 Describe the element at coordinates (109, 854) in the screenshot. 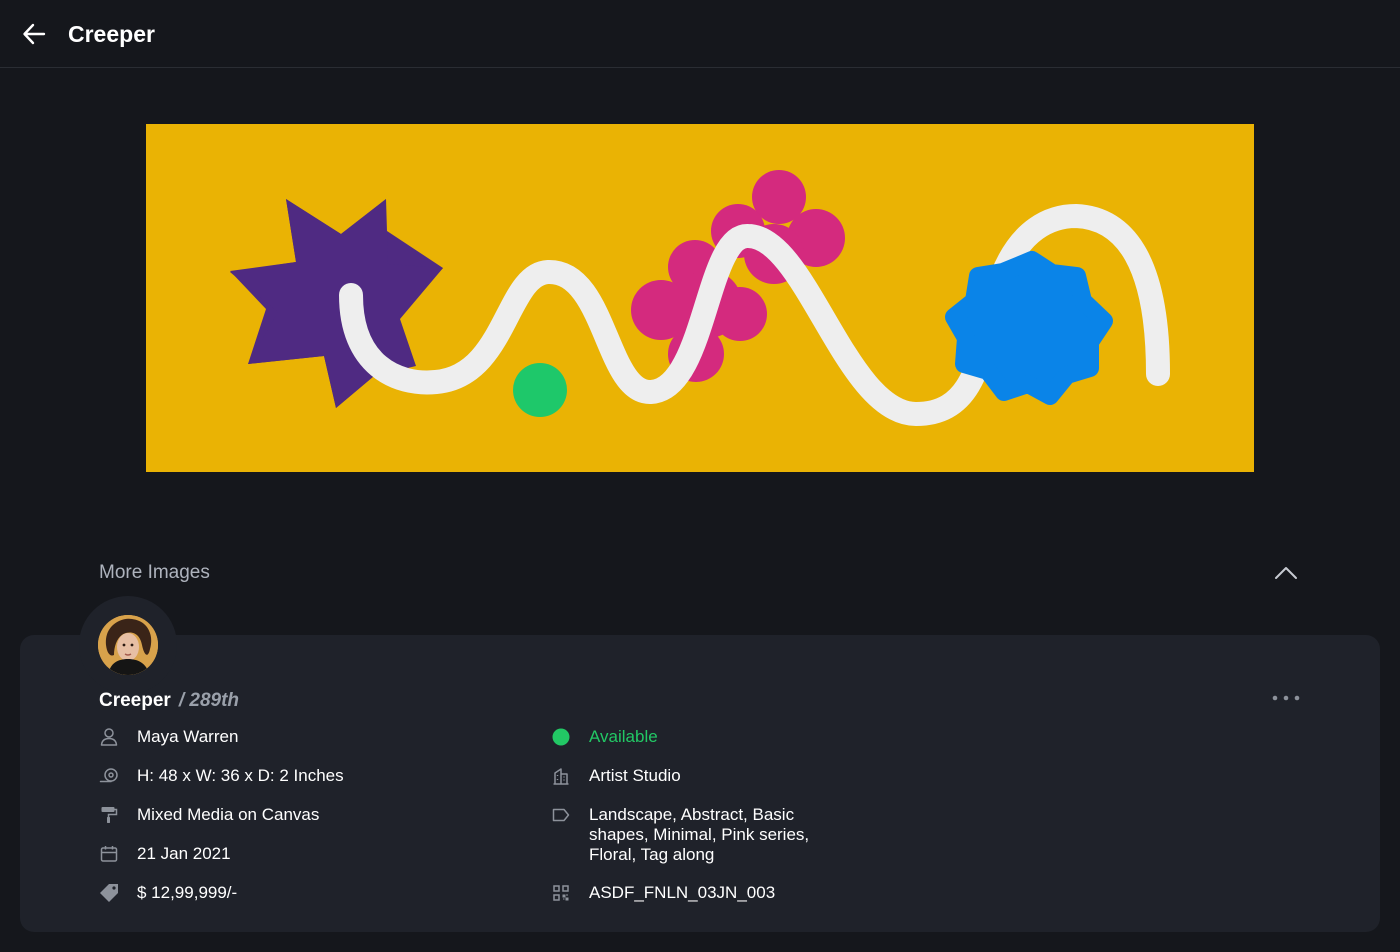

I see `calendar-icon` at that location.